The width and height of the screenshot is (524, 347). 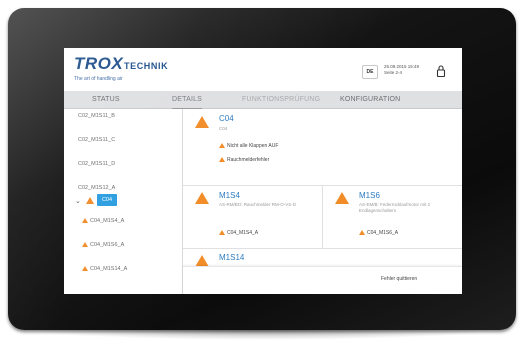 I want to click on footer-bar: Fehler quittieren, so click(x=322, y=280).